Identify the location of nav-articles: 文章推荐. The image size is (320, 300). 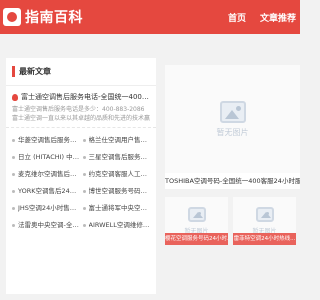
(278, 17).